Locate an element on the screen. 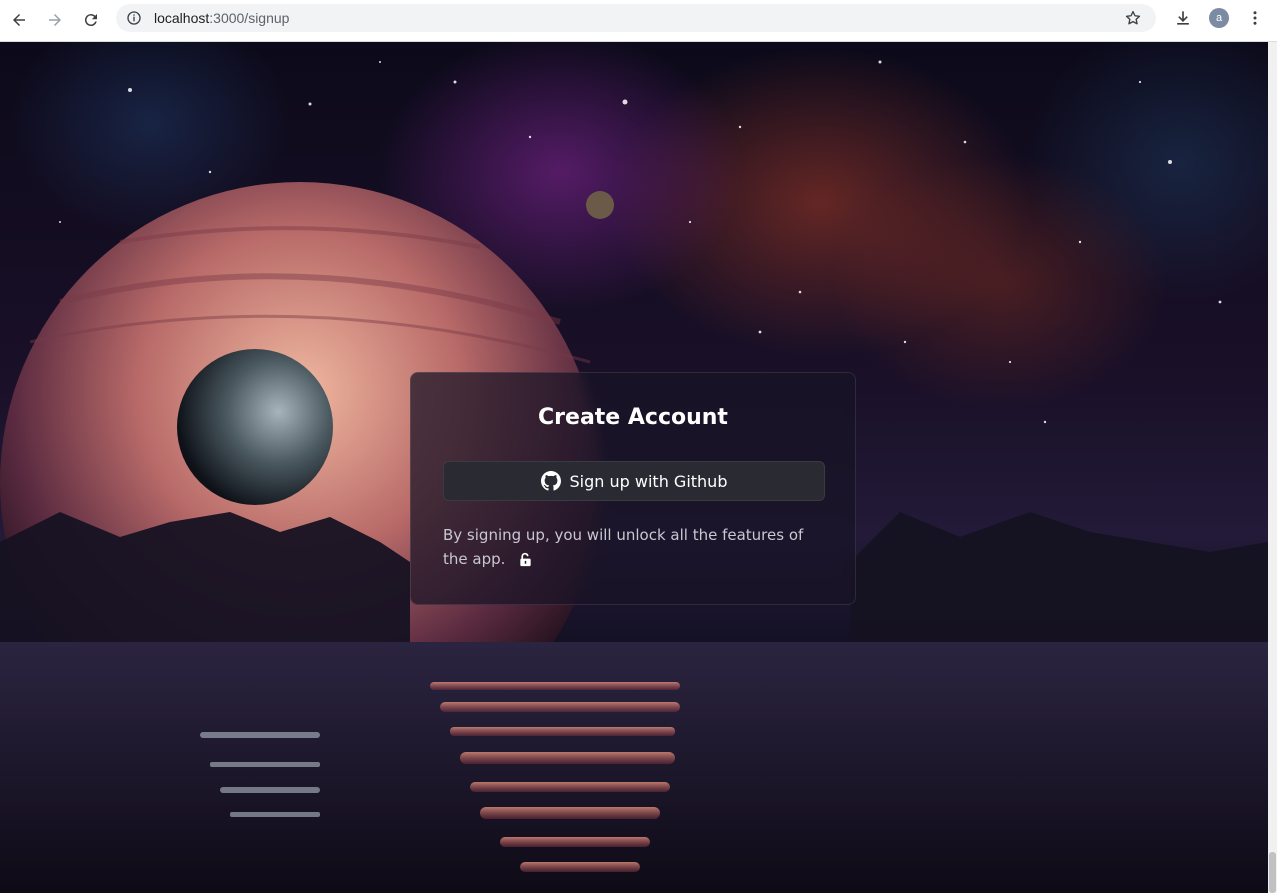 Image resolution: width=1277 pixels, height=893 pixels. bookmark-star-icon is located at coordinates (1133, 18).